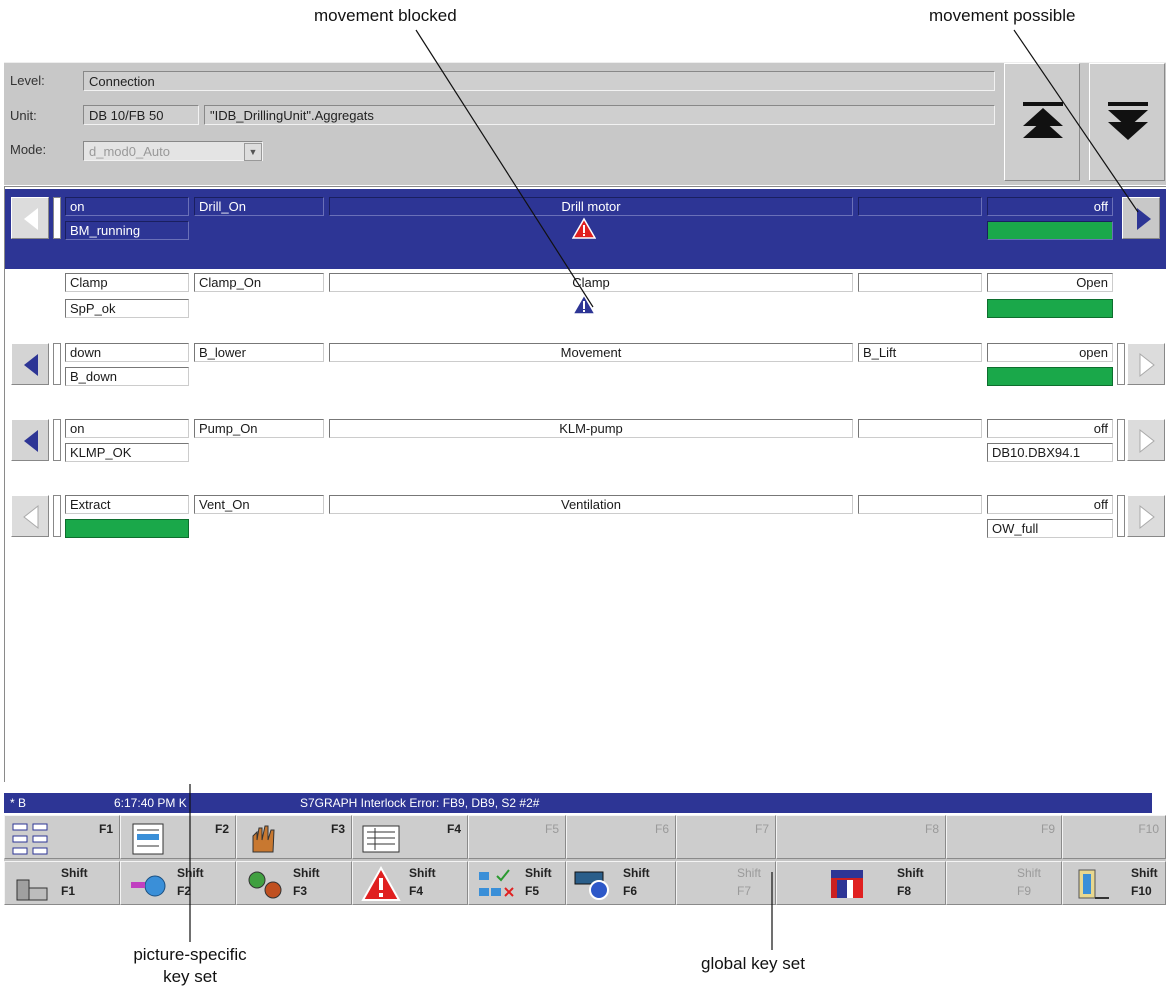  What do you see at coordinates (127, 376) in the screenshot?
I see `feedback-cell: B_down` at bounding box center [127, 376].